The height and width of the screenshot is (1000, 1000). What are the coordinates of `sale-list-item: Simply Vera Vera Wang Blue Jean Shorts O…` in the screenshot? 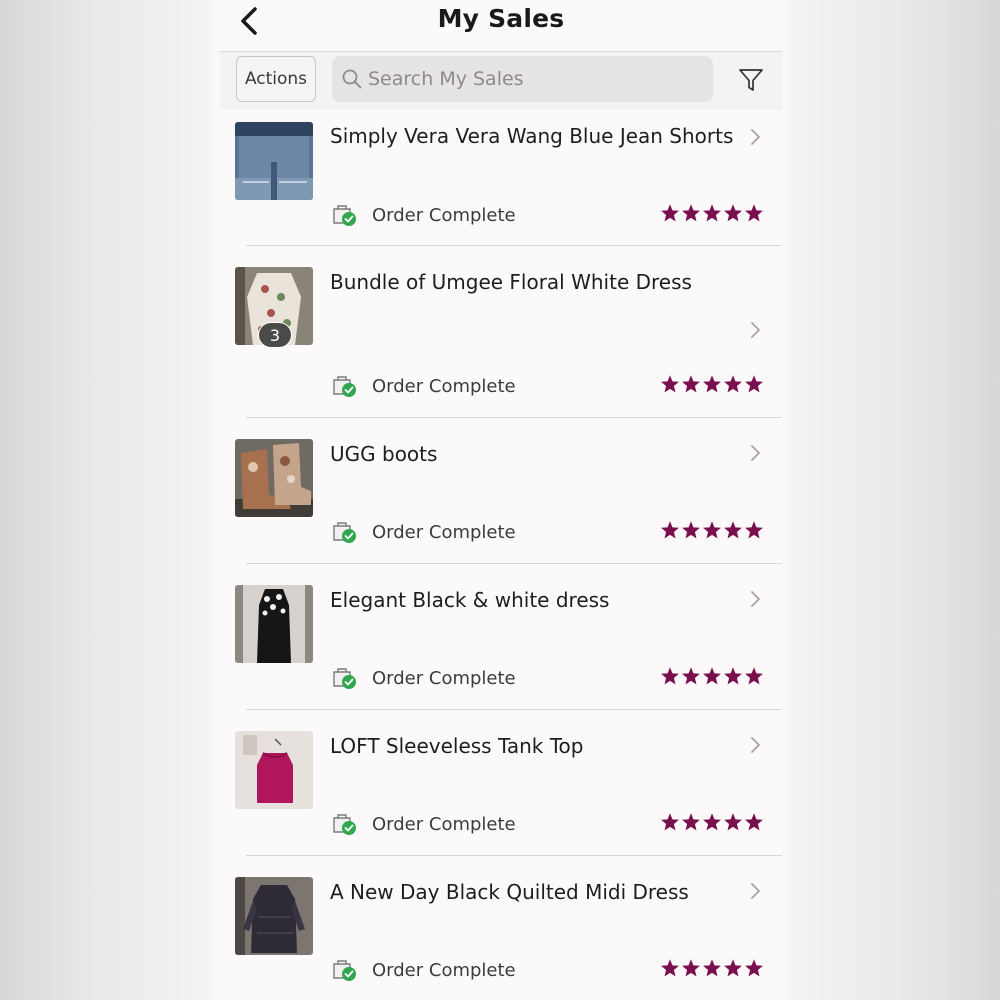 It's located at (501, 178).